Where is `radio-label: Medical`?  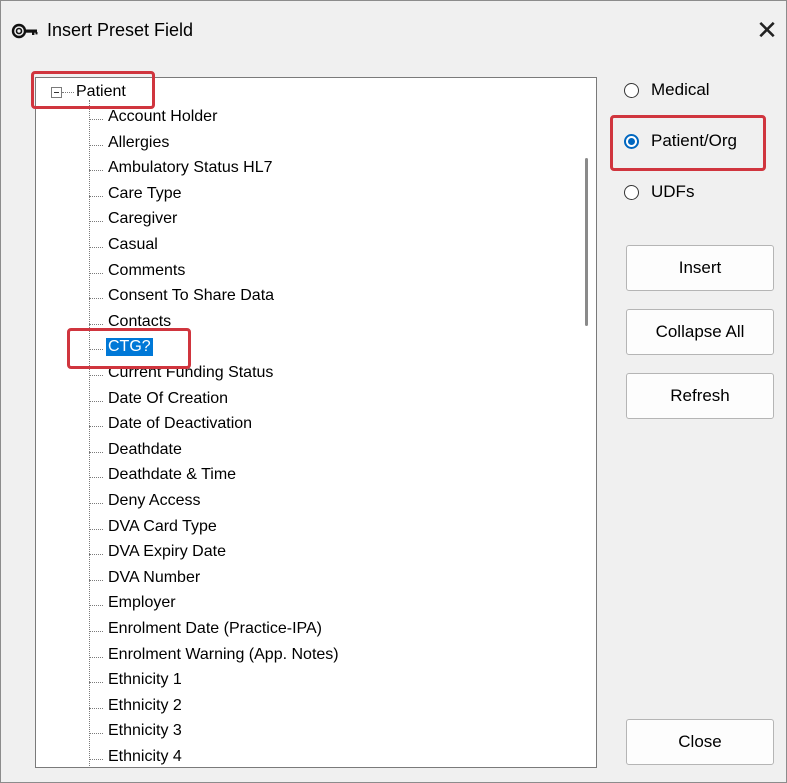
radio-label: Medical is located at coordinates (680, 89).